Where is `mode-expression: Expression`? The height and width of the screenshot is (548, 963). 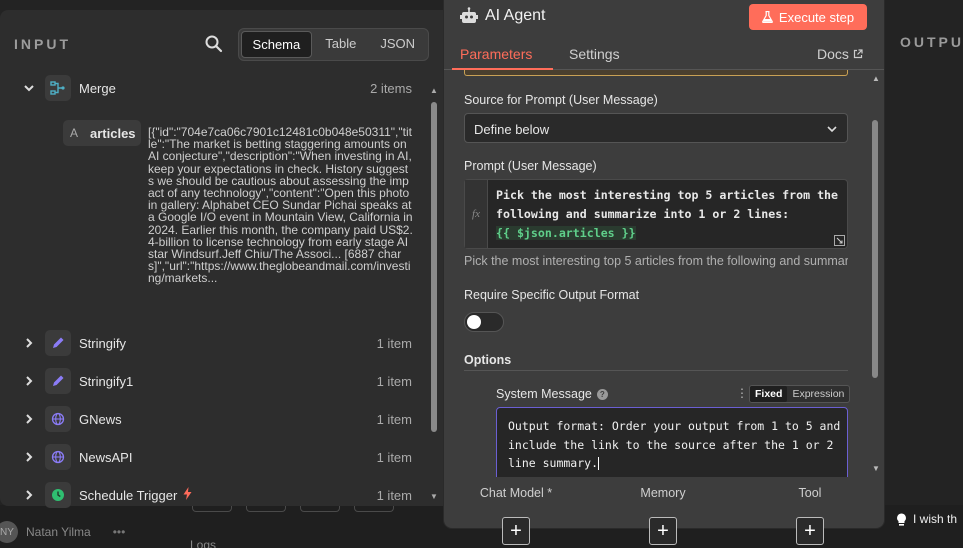
mode-expression: Expression is located at coordinates (818, 394).